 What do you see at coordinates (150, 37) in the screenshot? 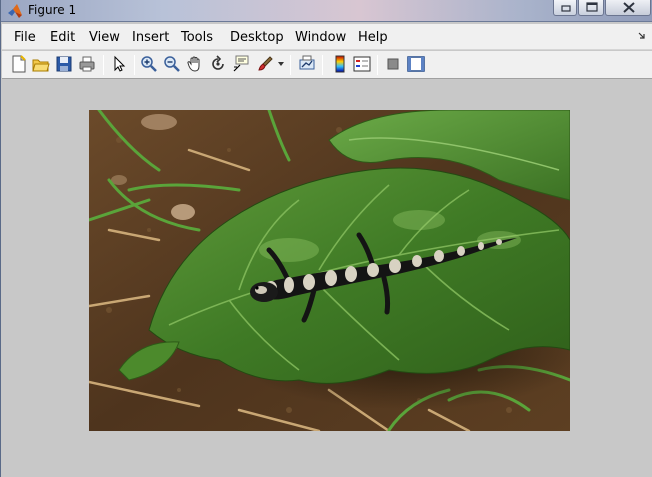
I see `menu-insert: Insert` at bounding box center [150, 37].